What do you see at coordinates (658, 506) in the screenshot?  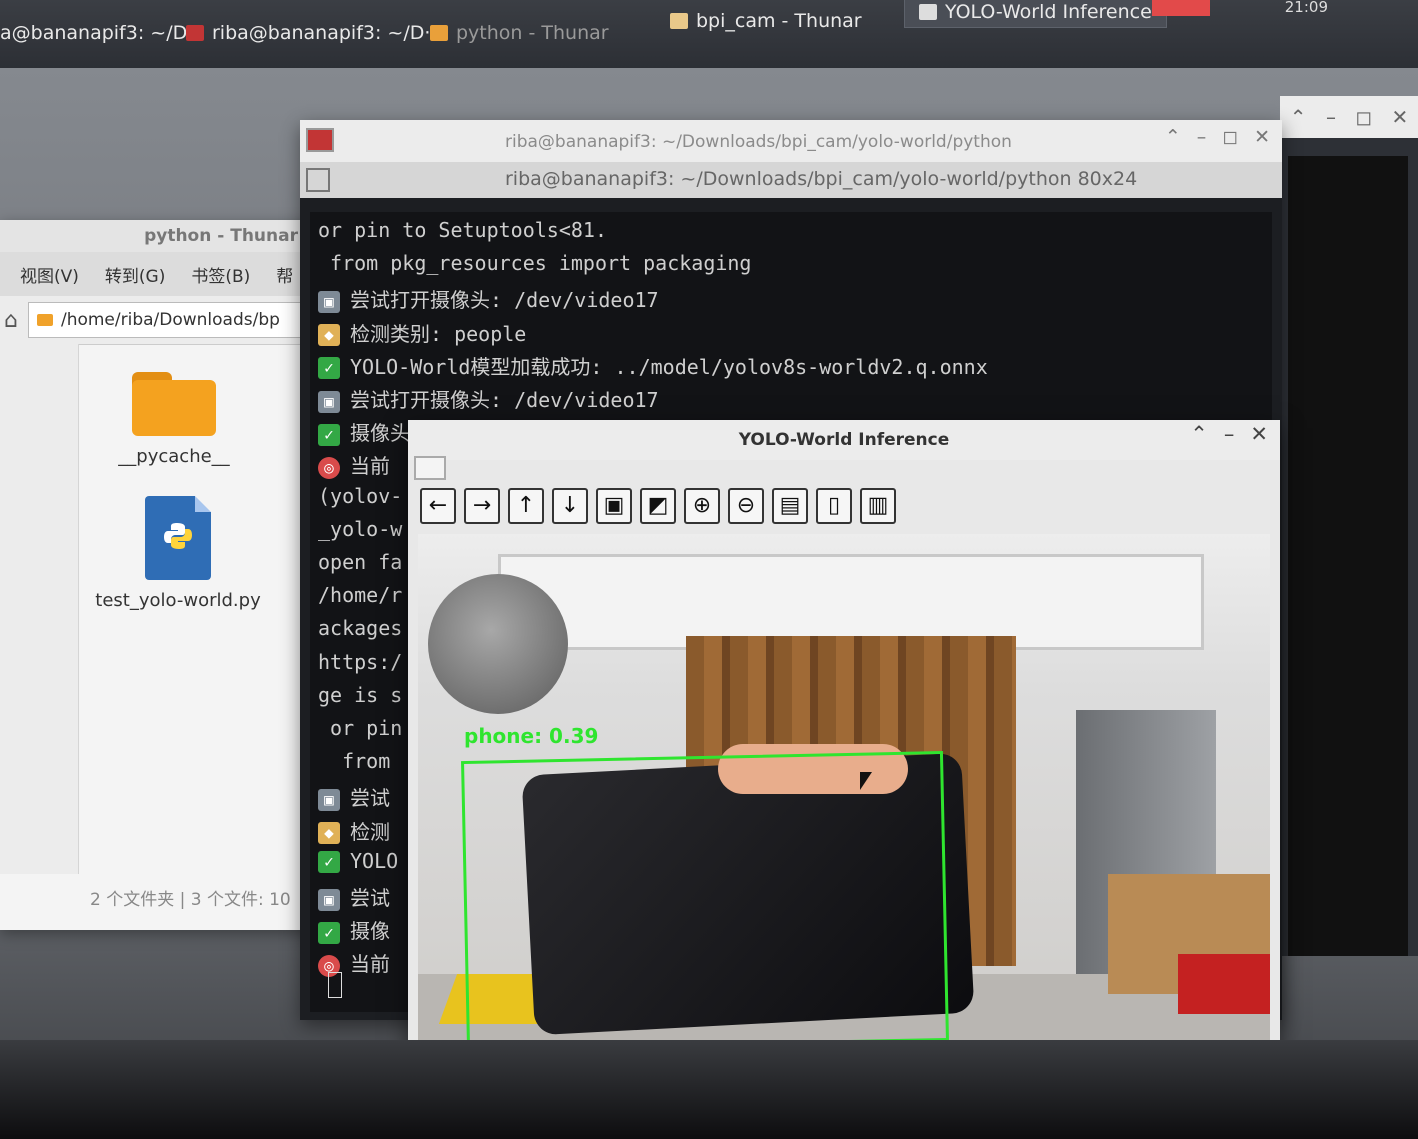 I see `image-person-icon: ◩` at bounding box center [658, 506].